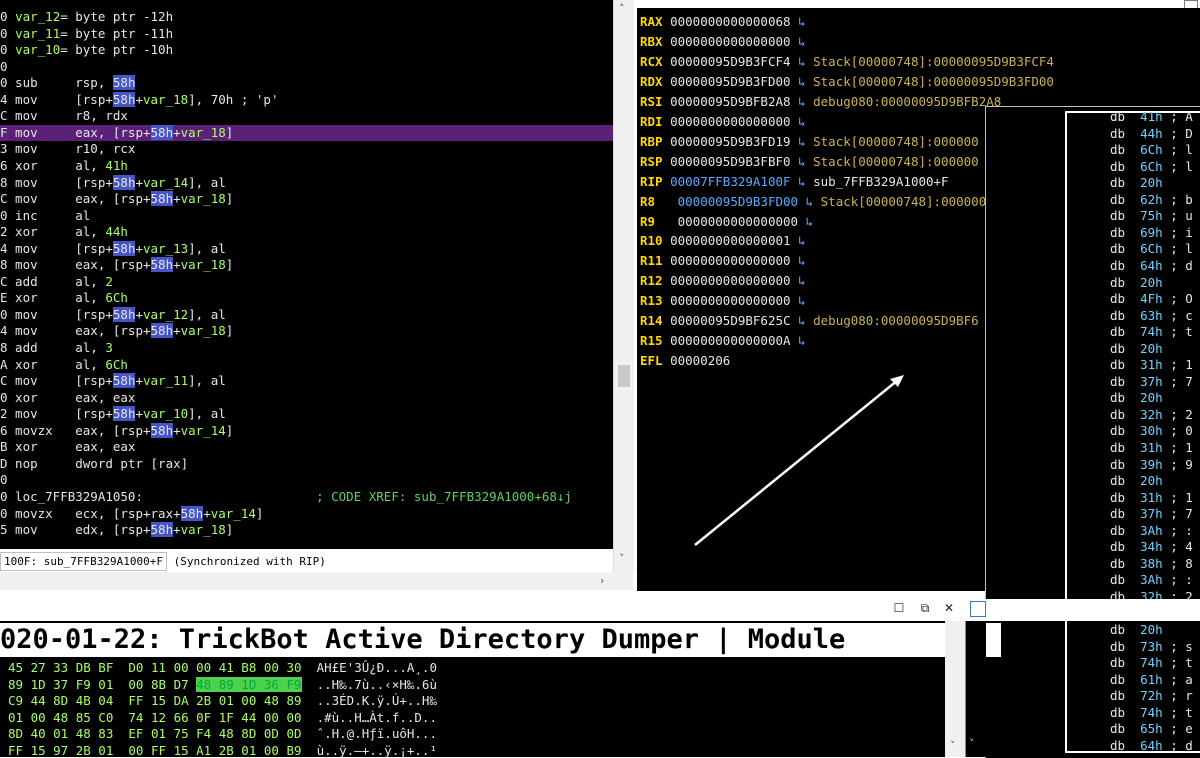 The width and height of the screenshot is (1200, 758). Describe the element at coordinates (113, 381) in the screenshot. I see `disassembly-line: C mov [rsp+58h+var_11], al` at that location.